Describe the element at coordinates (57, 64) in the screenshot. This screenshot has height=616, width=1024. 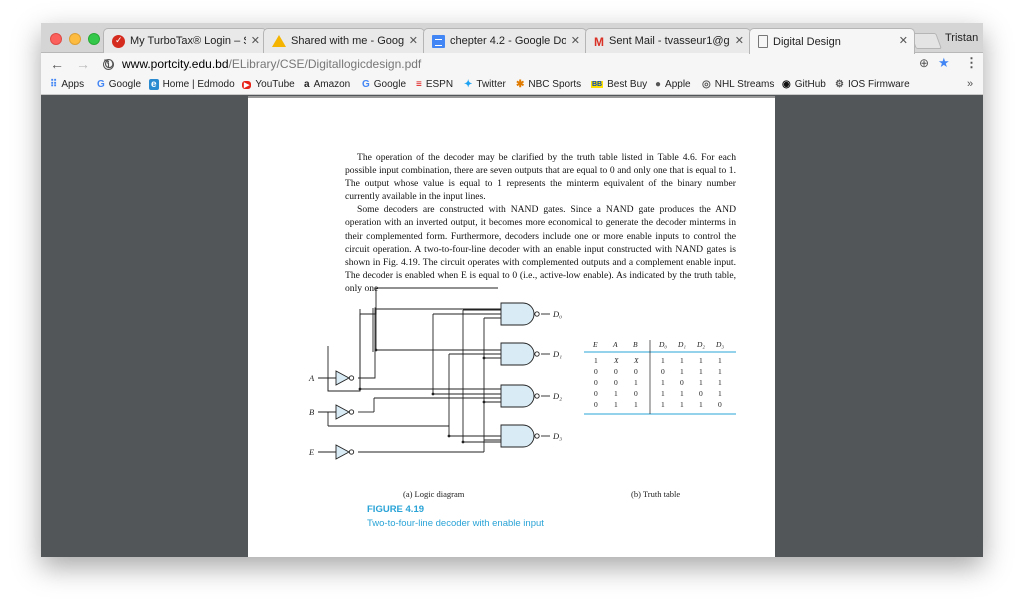
I see `back-arrow-icon: ←` at that location.